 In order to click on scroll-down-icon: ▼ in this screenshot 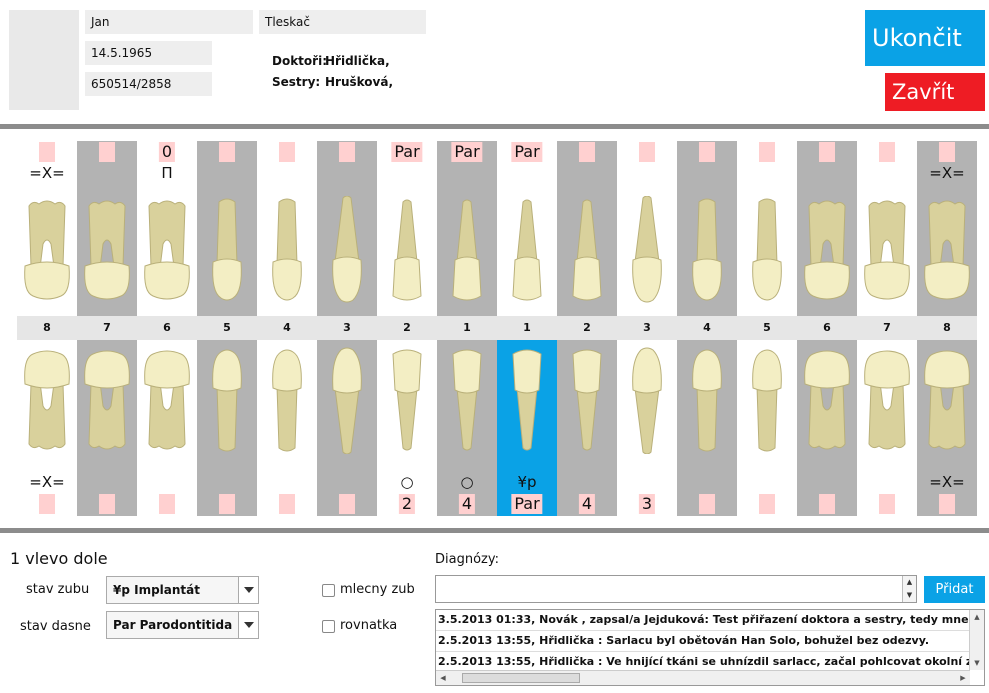, I will do `click(977, 663)`.